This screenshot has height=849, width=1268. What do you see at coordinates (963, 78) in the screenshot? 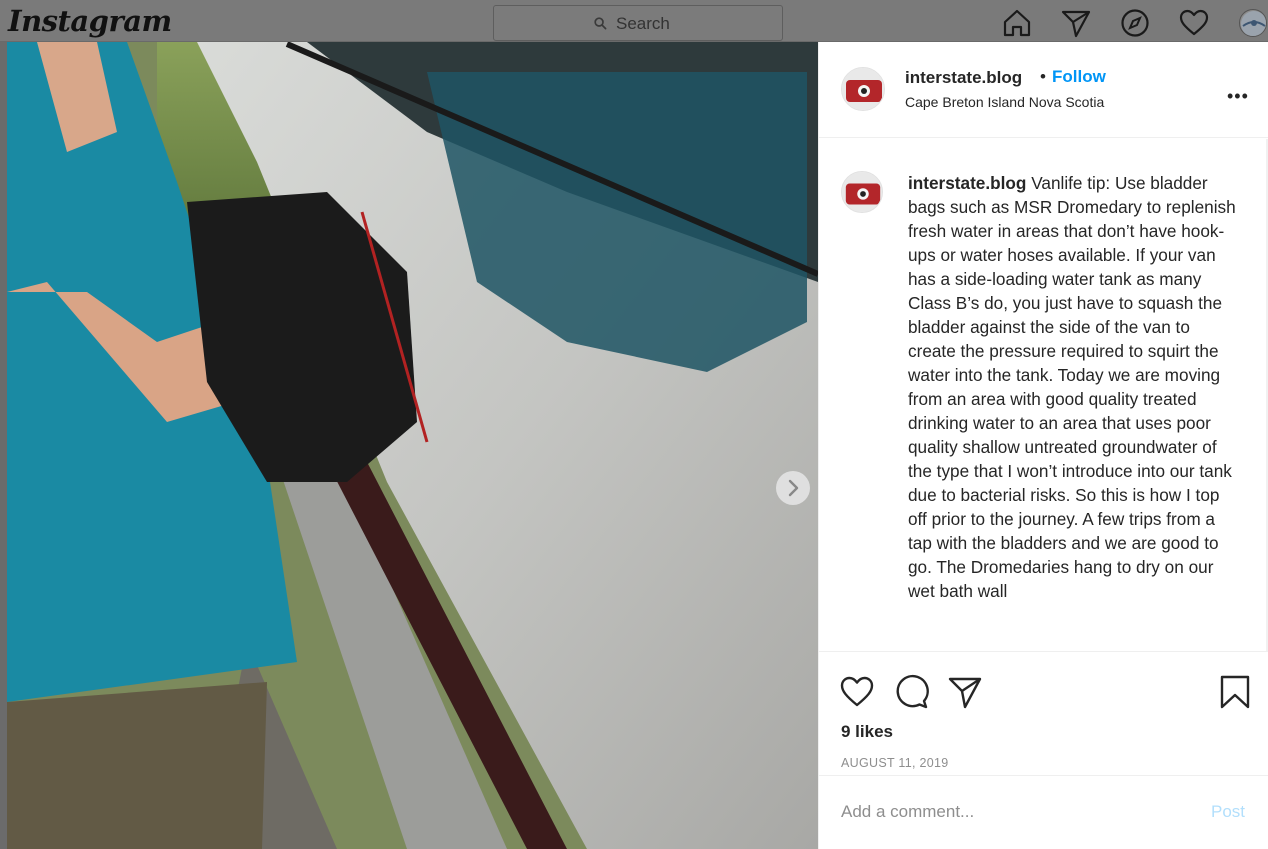
I see `author-username: interstate.blog` at bounding box center [963, 78].